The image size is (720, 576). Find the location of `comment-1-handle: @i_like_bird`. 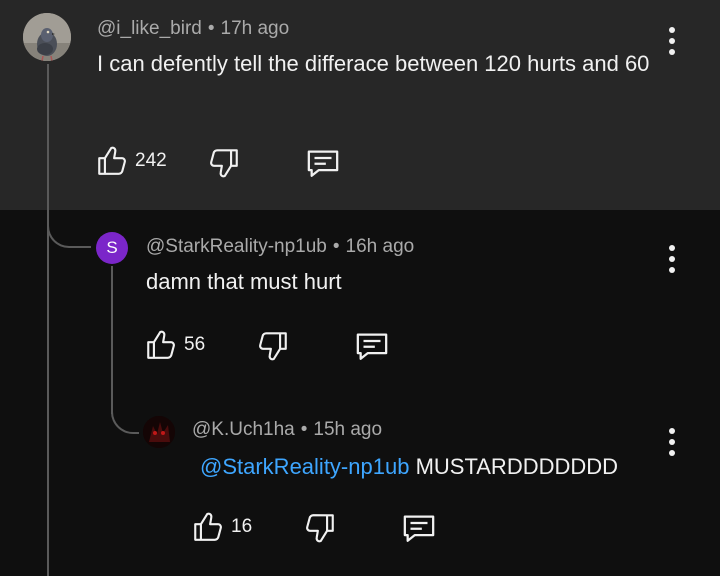

comment-1-handle: @i_like_bird is located at coordinates (149, 28).